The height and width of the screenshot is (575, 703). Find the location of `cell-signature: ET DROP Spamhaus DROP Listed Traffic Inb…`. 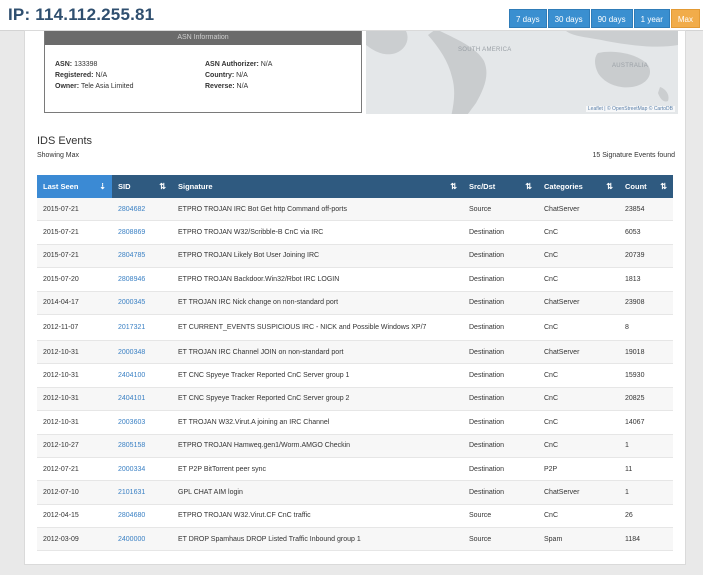

cell-signature: ET DROP Spamhaus DROP Listed Traffic Inb… is located at coordinates (269, 539).